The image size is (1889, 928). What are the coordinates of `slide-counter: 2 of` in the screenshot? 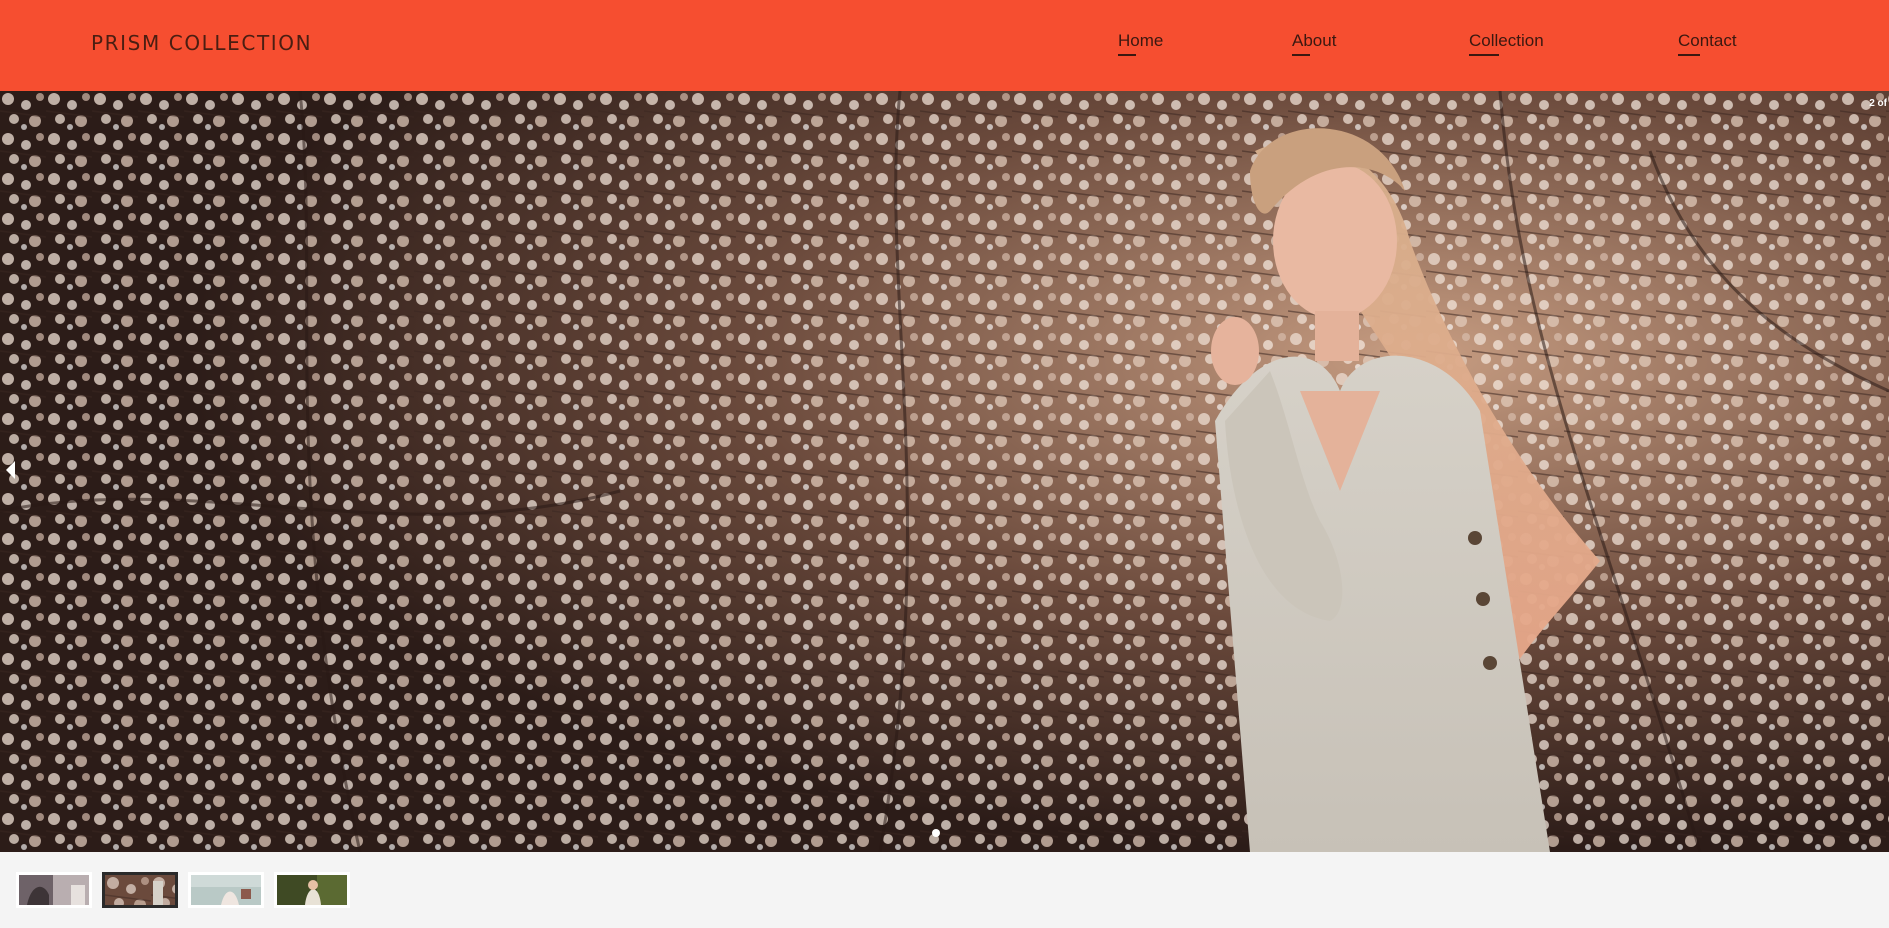 It's located at (1878, 103).